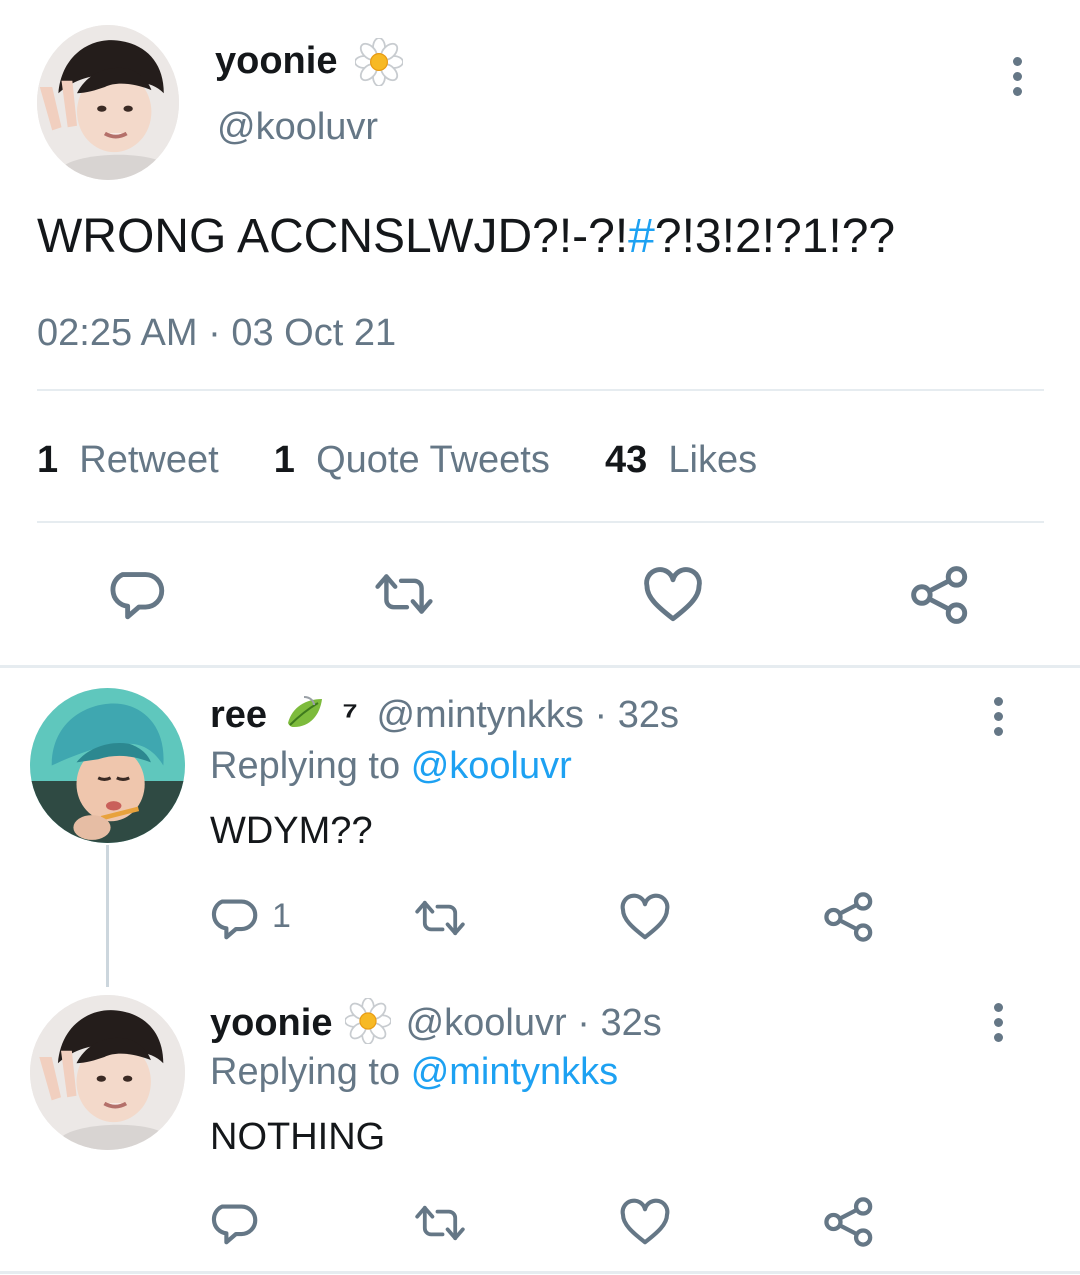 The height and width of the screenshot is (1275, 1080). I want to click on engagement-stats: 1 Retweet 1 Quote Tweets 43 Likes, so click(397, 460).